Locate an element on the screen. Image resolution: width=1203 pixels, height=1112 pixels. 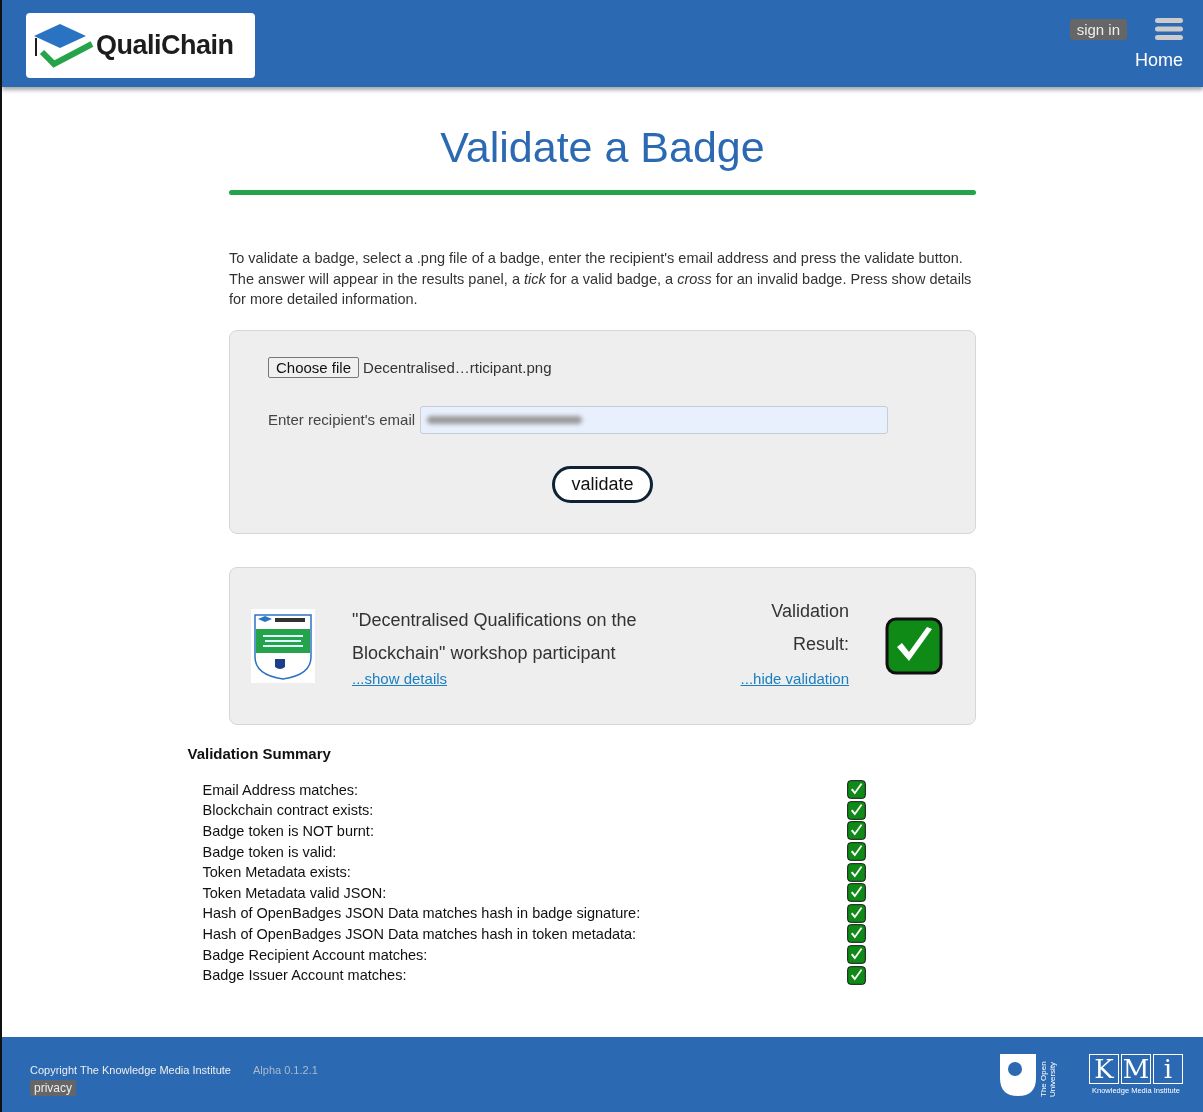
mortarboard-tick-icon is located at coordinates (63, 45).